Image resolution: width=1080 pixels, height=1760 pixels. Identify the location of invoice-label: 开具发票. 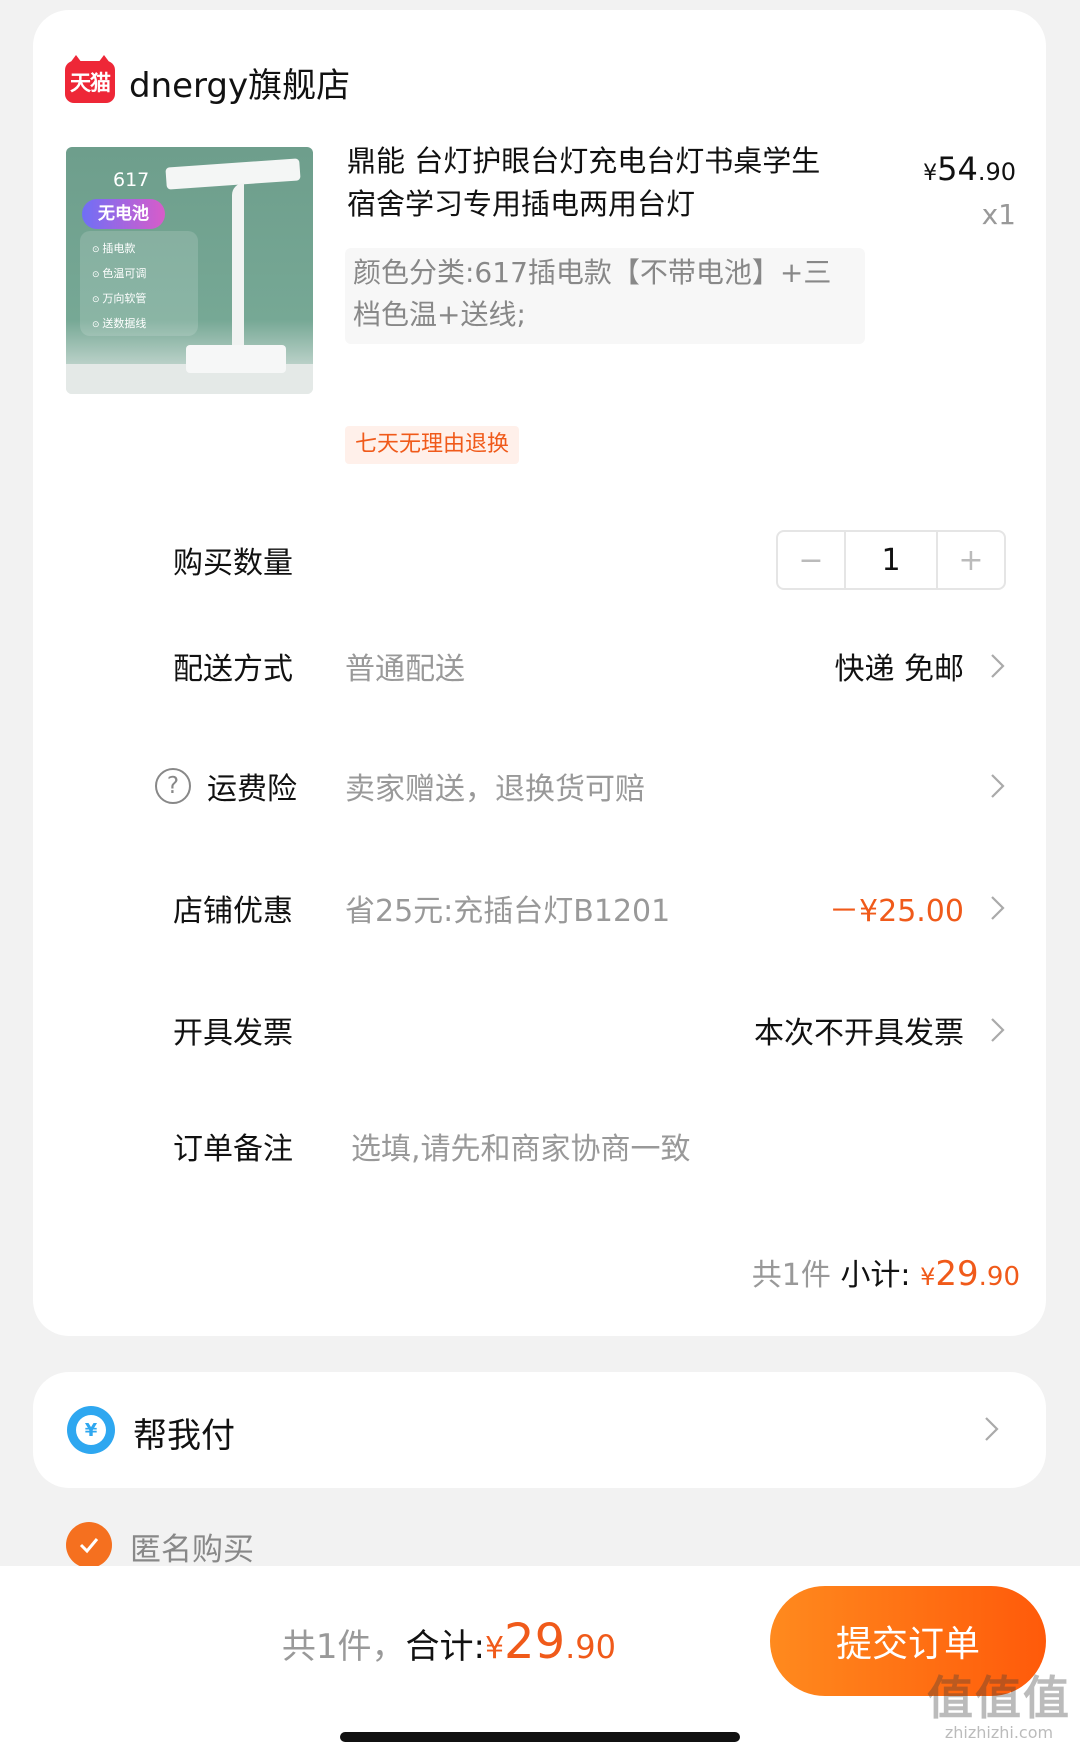
(233, 1033).